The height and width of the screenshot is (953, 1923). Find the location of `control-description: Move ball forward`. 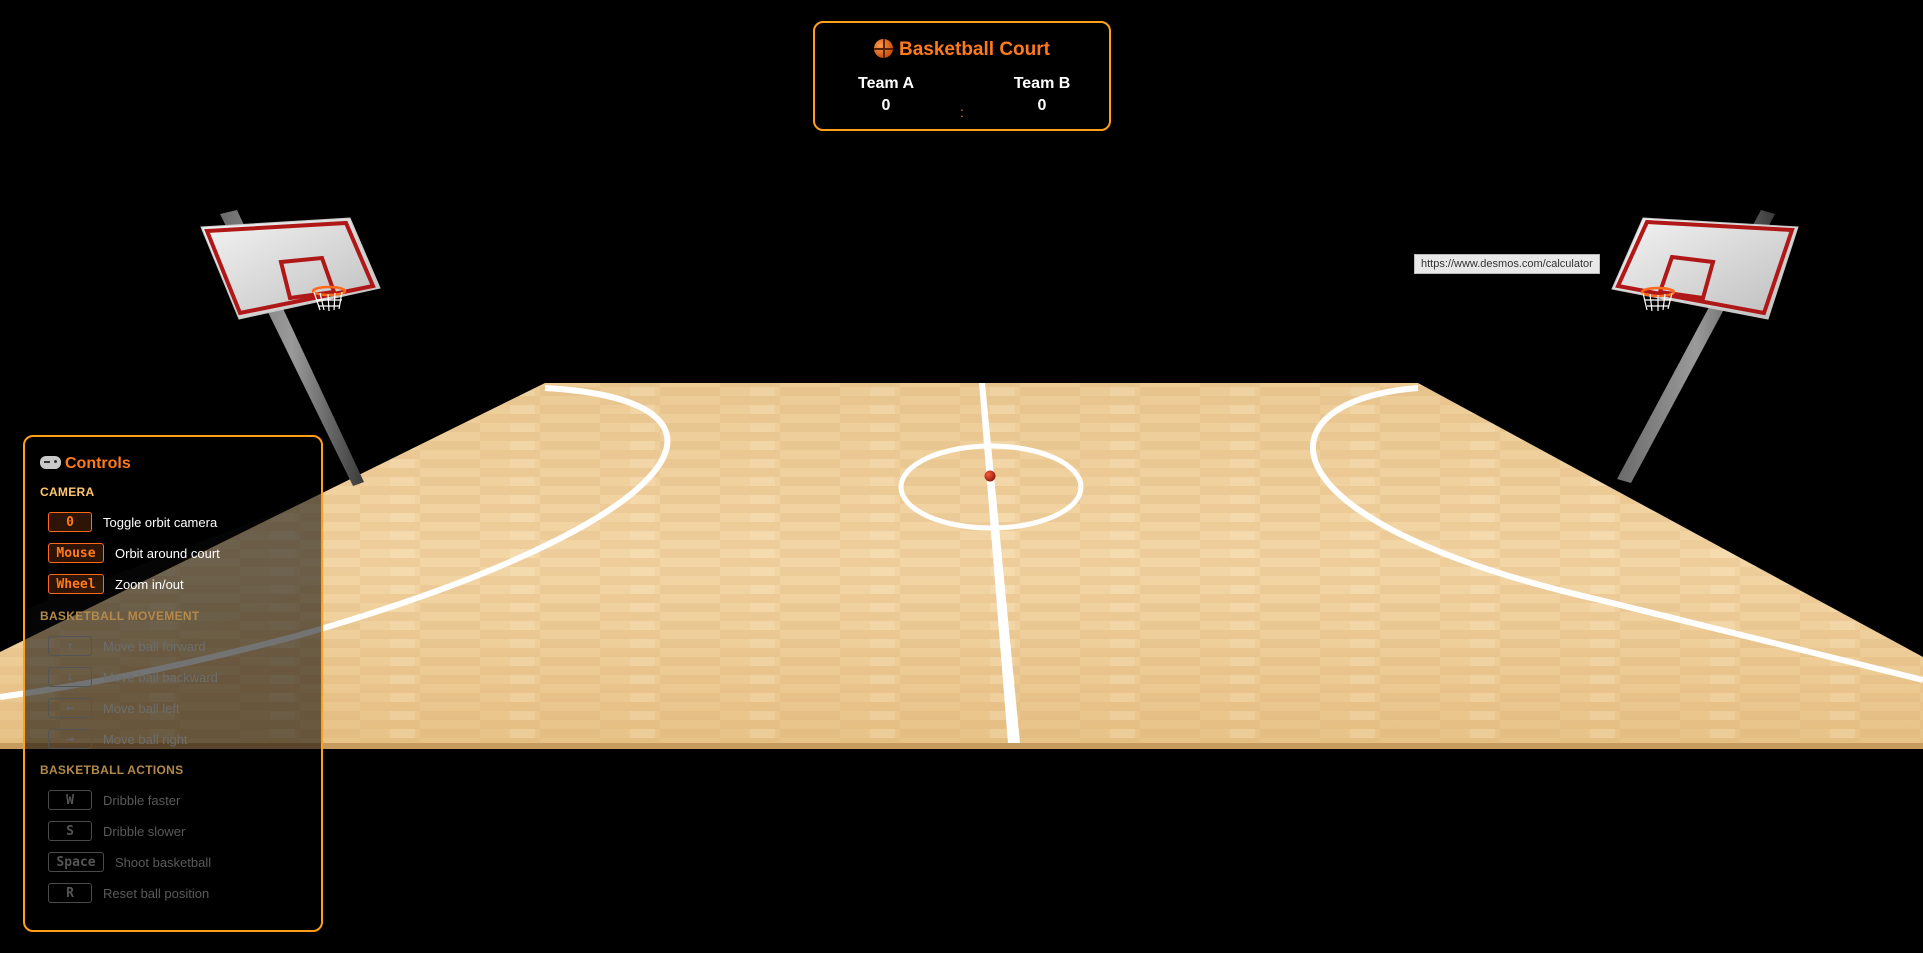

control-description: Move ball forward is located at coordinates (154, 646).